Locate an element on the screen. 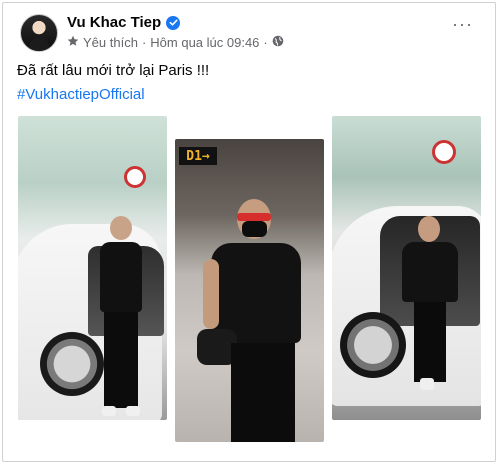  post-timestamp: Hôm qua lúc 09:46 is located at coordinates (204, 42).